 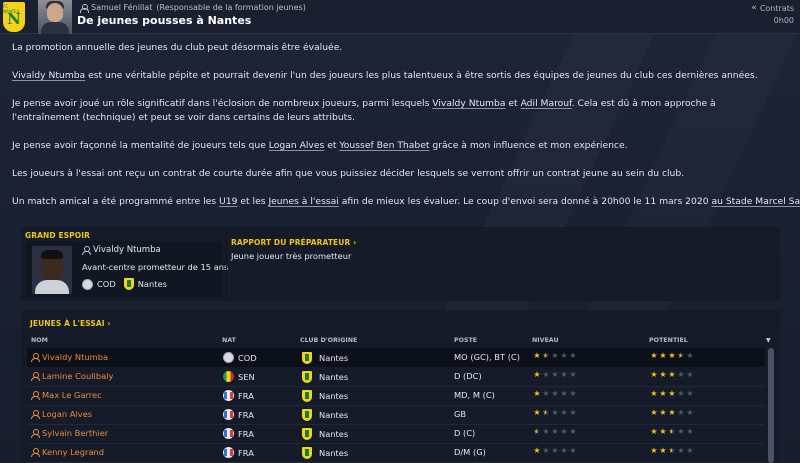 I want to click on club-badge-icon: FC NANTES N, so click(x=14, y=17).